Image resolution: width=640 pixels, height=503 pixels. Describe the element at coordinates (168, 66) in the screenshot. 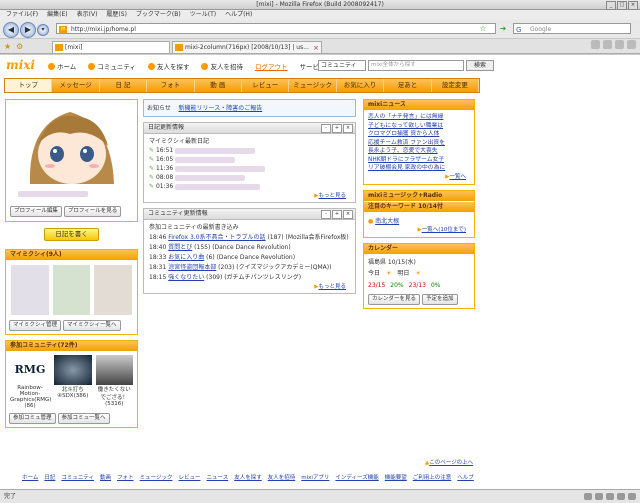

I see `nav-find-friends: 友人を探す` at that location.